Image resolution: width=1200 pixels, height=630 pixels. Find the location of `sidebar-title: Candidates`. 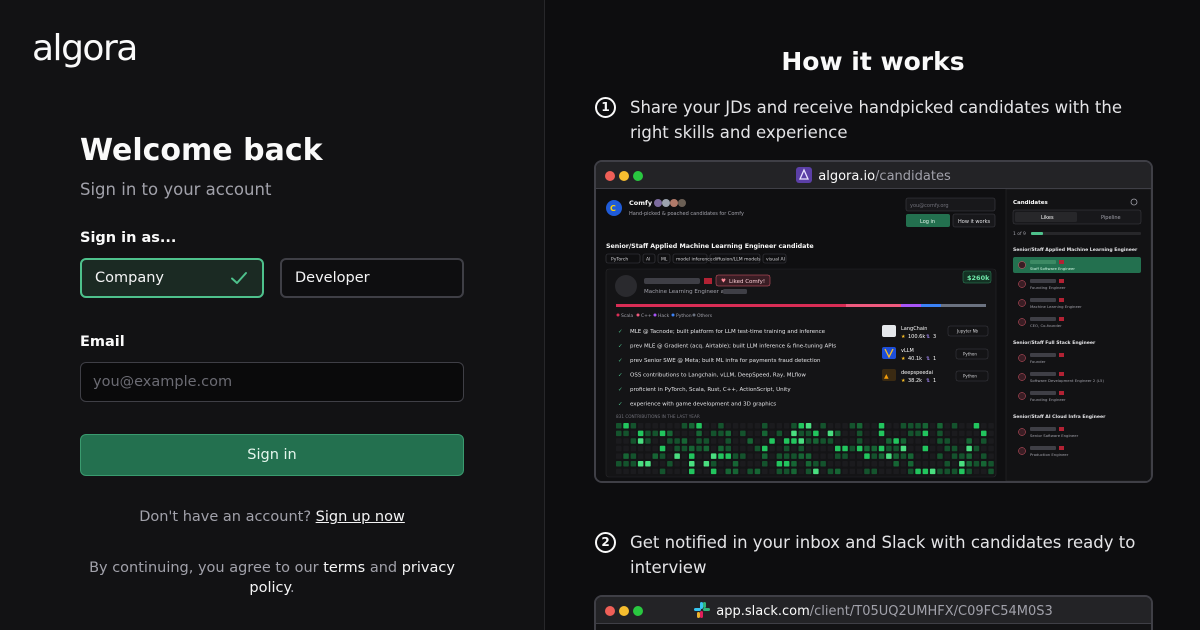

sidebar-title: Candidates is located at coordinates (1030, 203).